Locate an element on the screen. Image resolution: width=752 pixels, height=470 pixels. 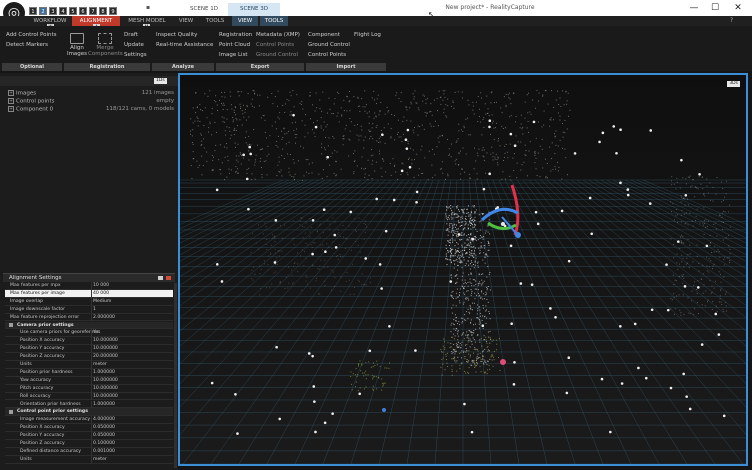
minimize-button: — is located at coordinates (694, 8).